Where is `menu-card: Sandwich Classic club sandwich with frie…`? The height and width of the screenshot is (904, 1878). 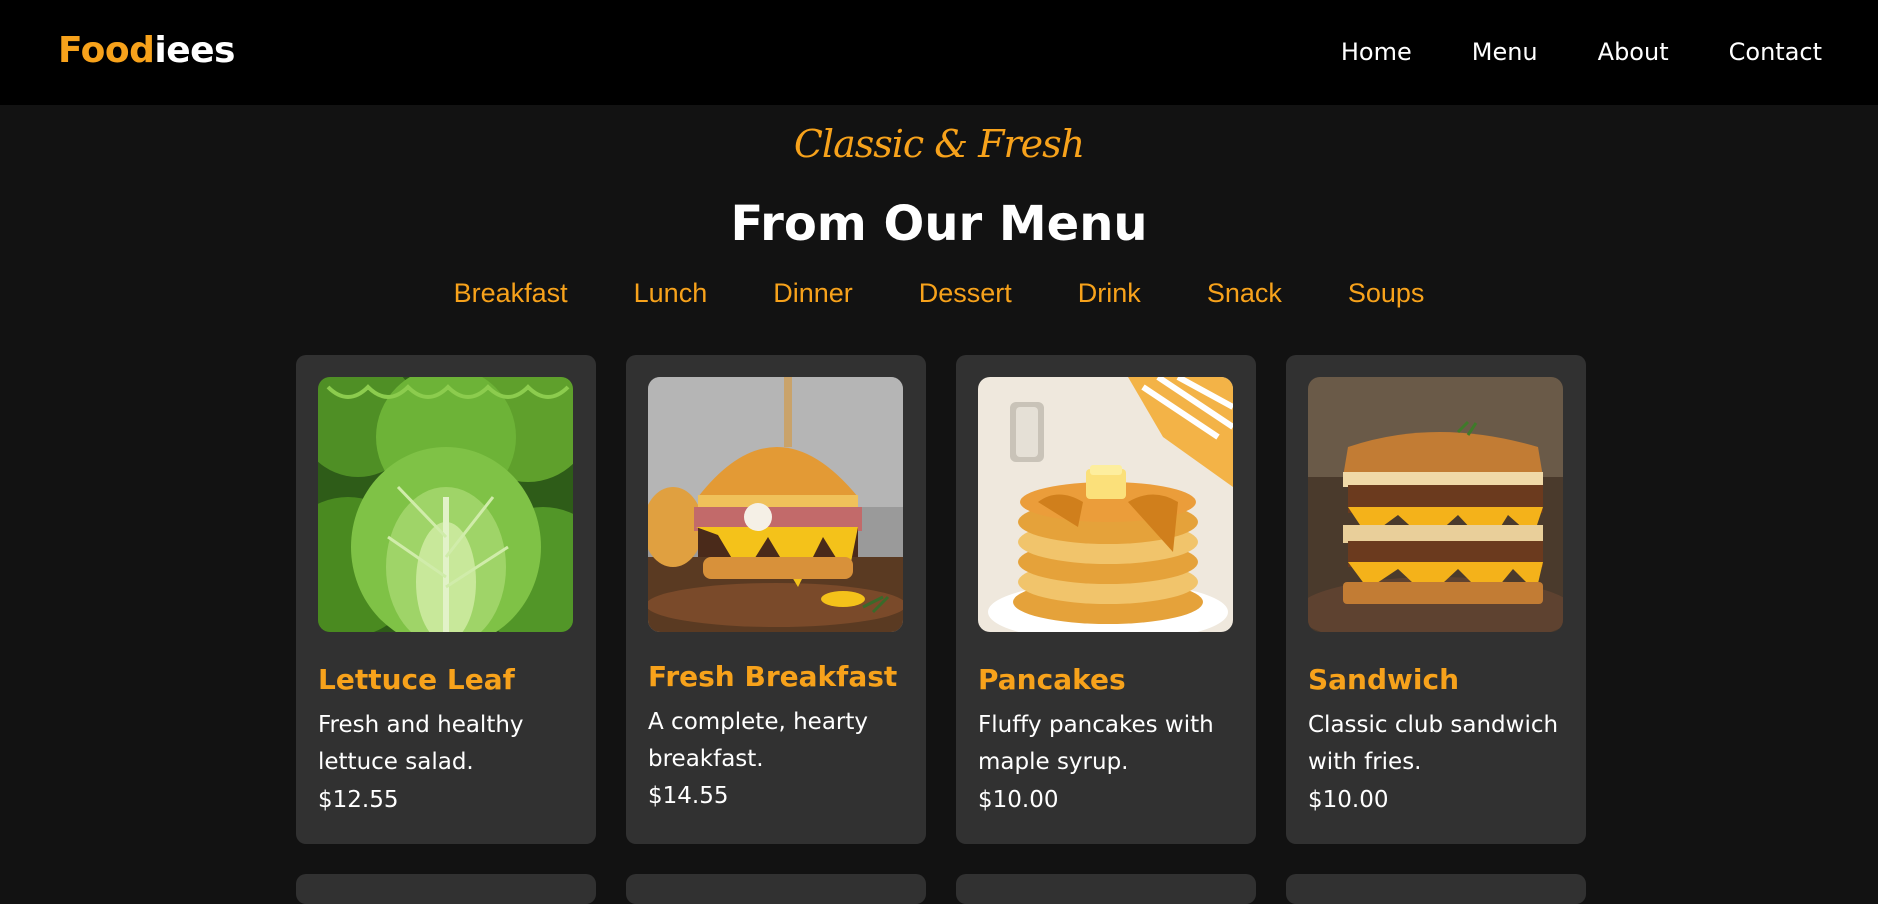 menu-card: Sandwich Classic club sandwich with frie… is located at coordinates (1436, 599).